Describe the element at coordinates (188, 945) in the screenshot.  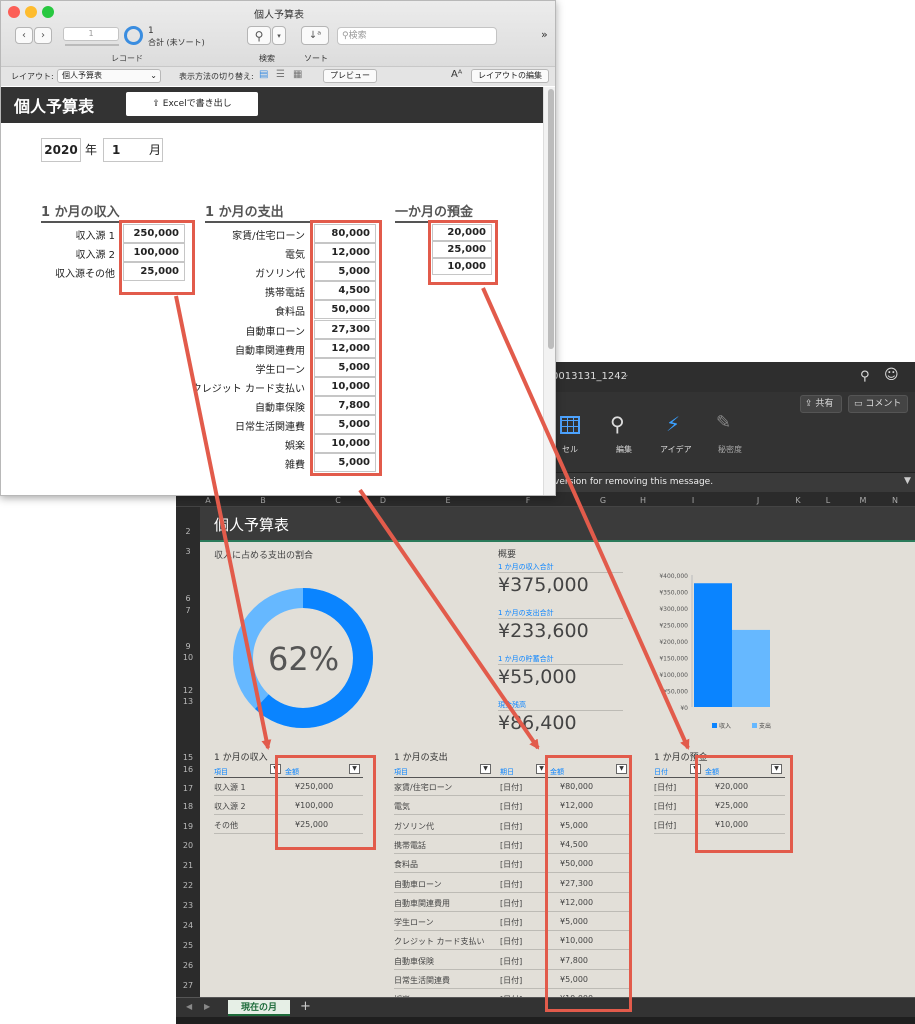
I see `row-header: 25` at that location.